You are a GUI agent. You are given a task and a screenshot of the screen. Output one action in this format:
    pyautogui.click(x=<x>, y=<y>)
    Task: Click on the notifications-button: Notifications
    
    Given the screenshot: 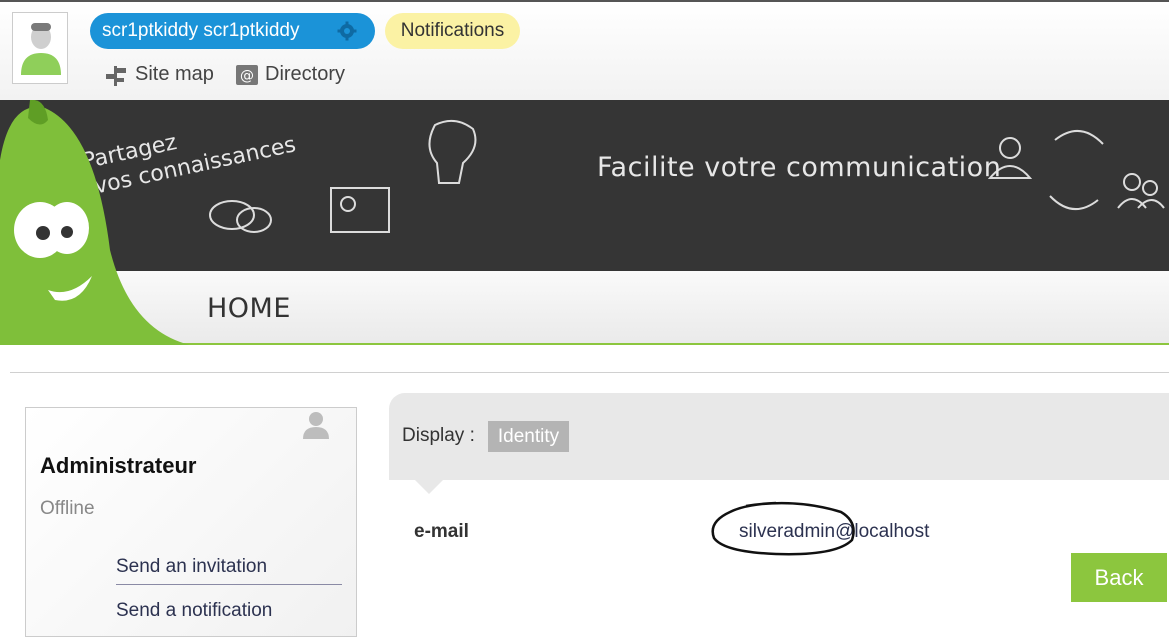 What is the action you would take?
    pyautogui.click(x=452, y=31)
    